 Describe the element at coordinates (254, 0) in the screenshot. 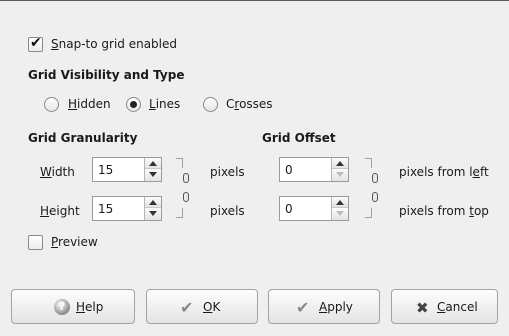

I see `window-top-border` at that location.